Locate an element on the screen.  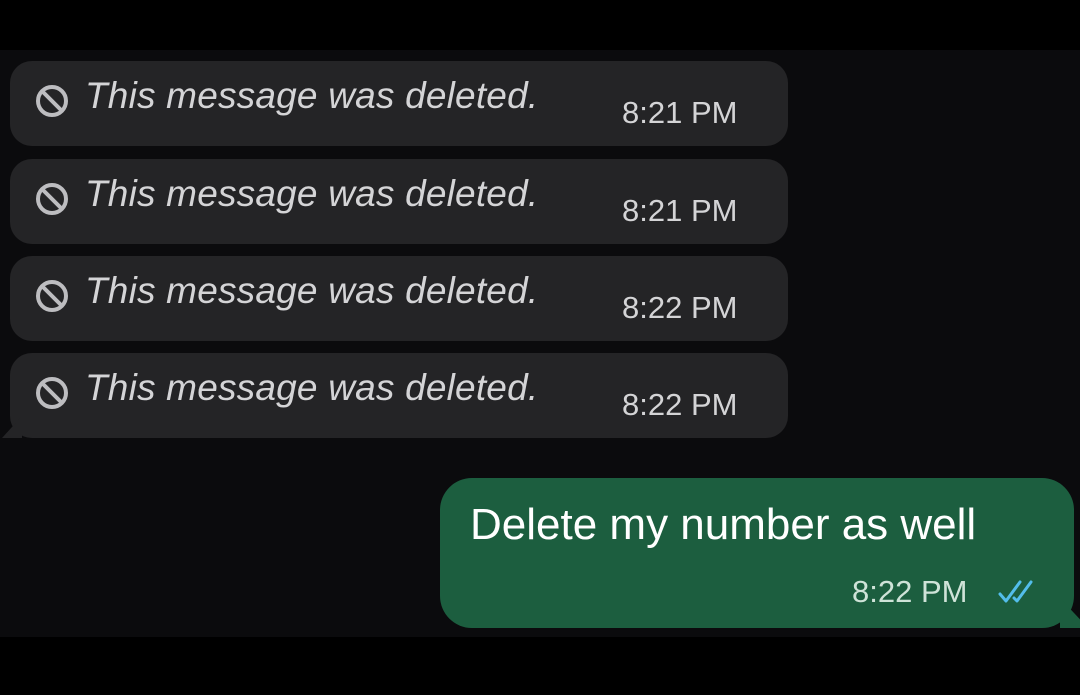
double-check-icon is located at coordinates (1015, 591).